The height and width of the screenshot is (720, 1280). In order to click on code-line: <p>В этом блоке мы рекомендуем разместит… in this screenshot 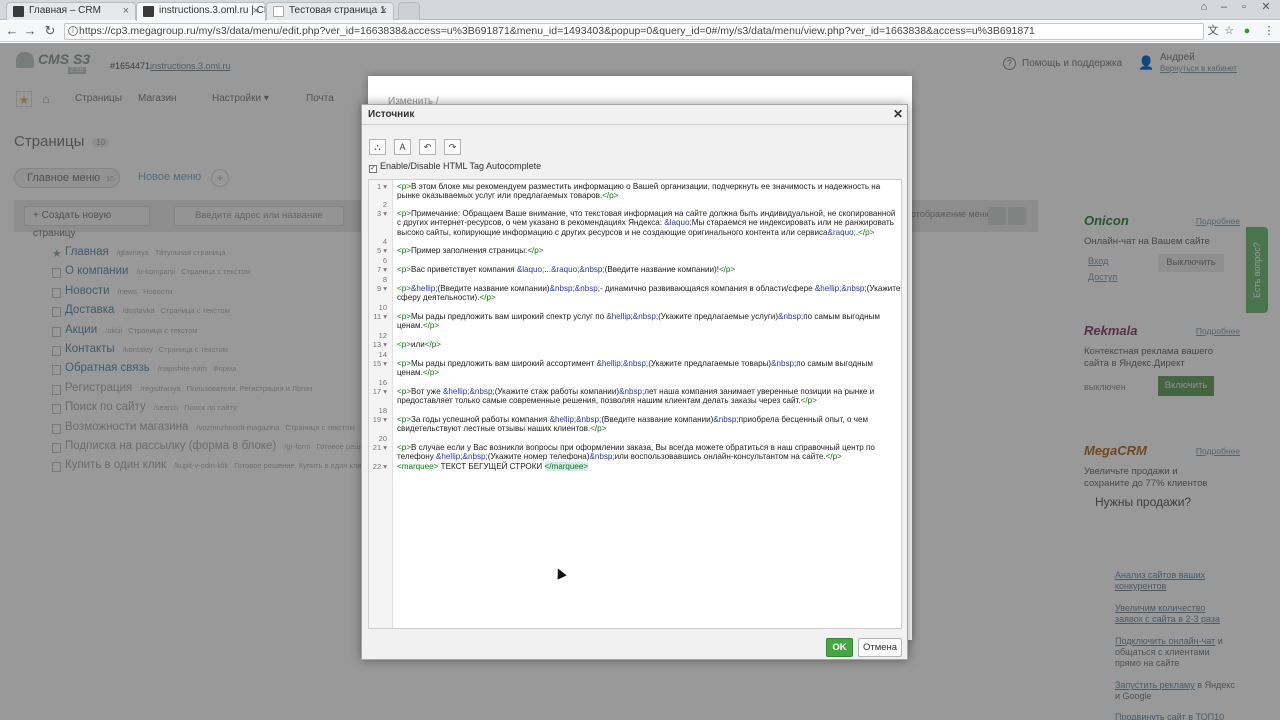, I will do `click(649, 191)`.